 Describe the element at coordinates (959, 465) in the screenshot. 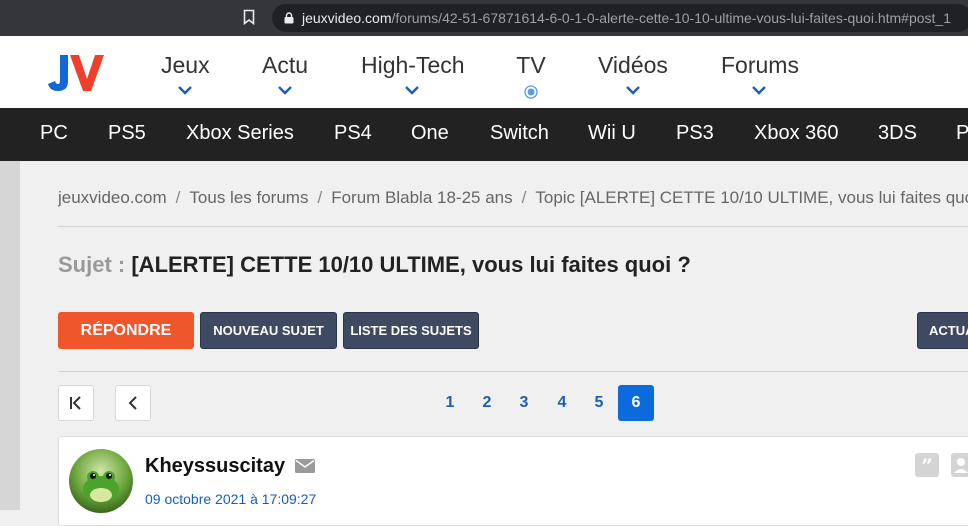

I see `user-card-icon` at that location.